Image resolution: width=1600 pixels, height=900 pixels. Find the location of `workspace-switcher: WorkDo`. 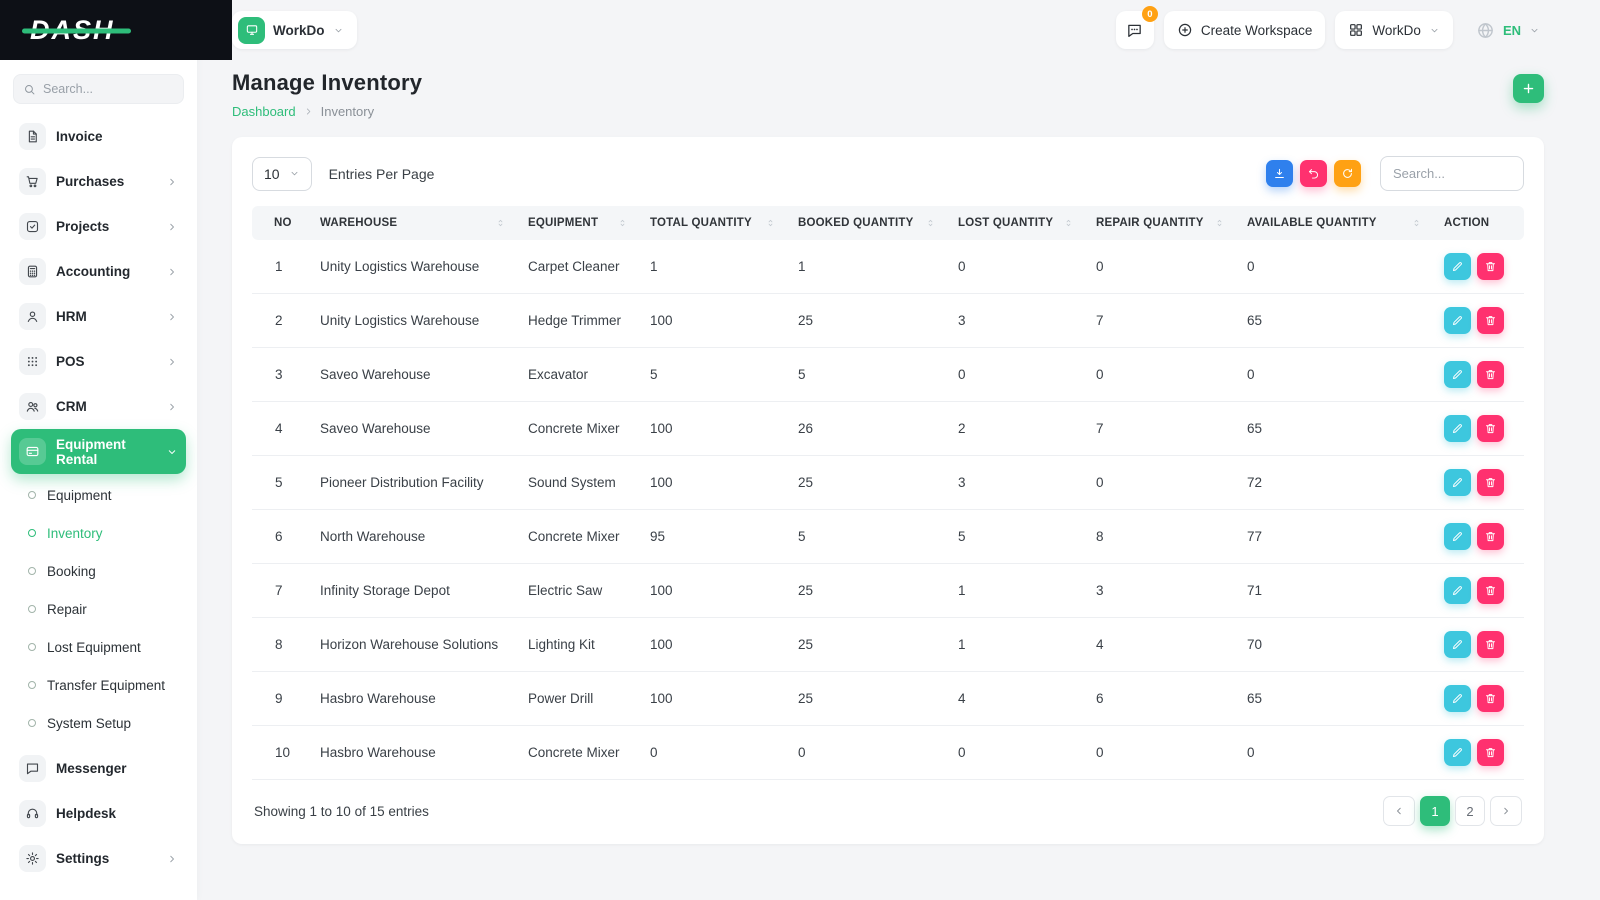

workspace-switcher: WorkDo is located at coordinates (294, 30).